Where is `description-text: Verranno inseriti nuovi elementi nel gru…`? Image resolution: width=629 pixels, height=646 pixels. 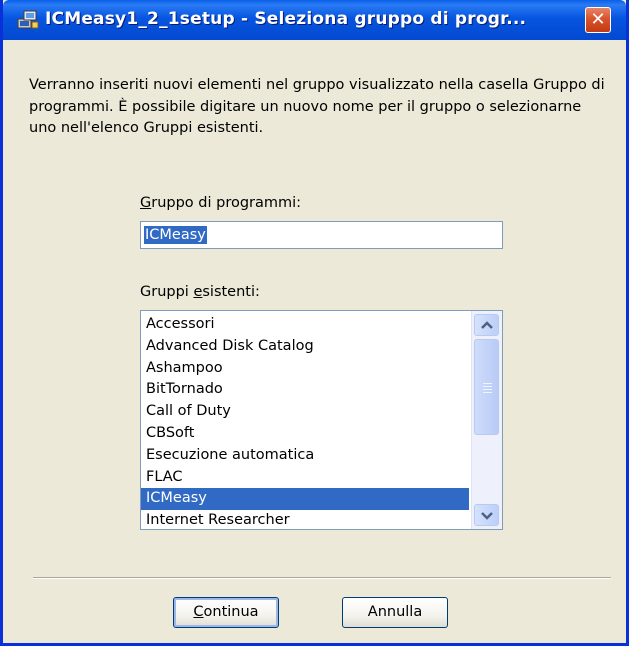 description-text: Verranno inseriti nuovi elementi nel gru… is located at coordinates (317, 106).